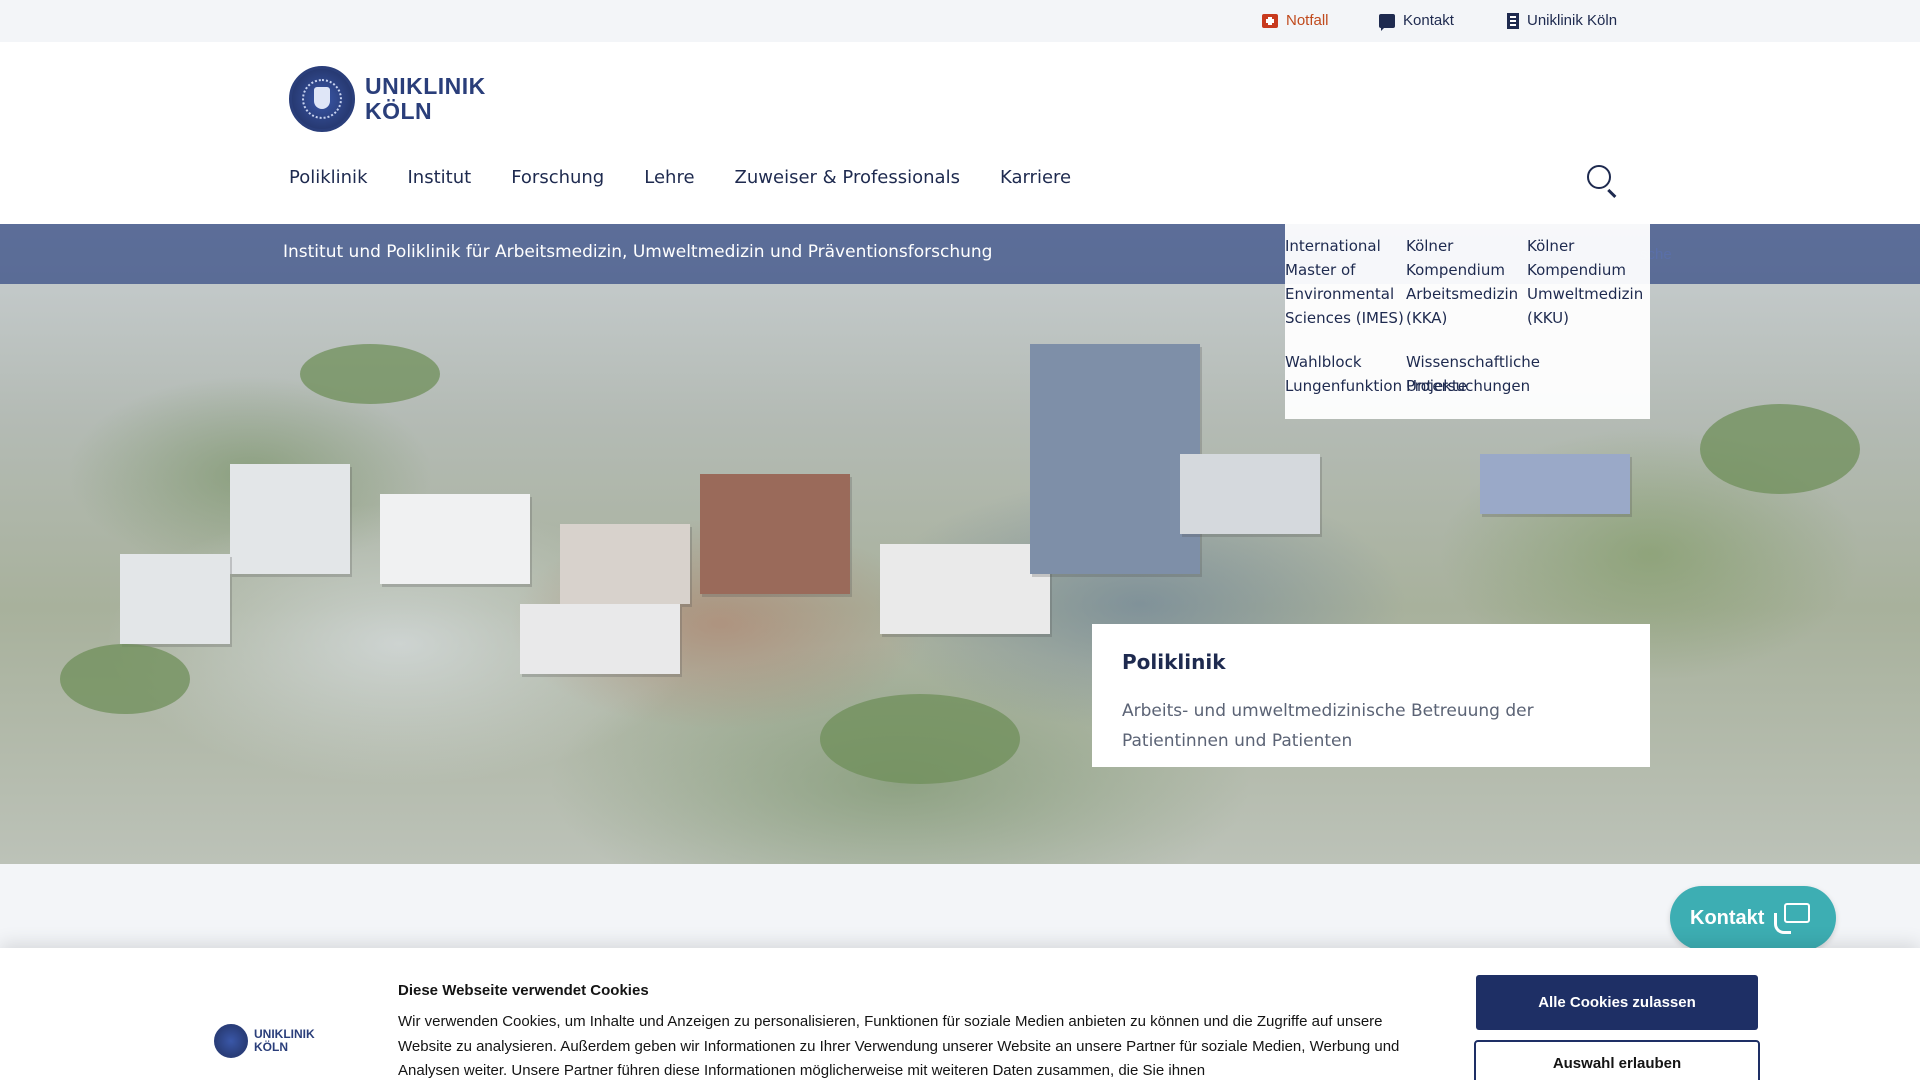 The width and height of the screenshot is (1920, 1080). What do you see at coordinates (1270, 20) in the screenshot?
I see `emergency-cross-icon` at bounding box center [1270, 20].